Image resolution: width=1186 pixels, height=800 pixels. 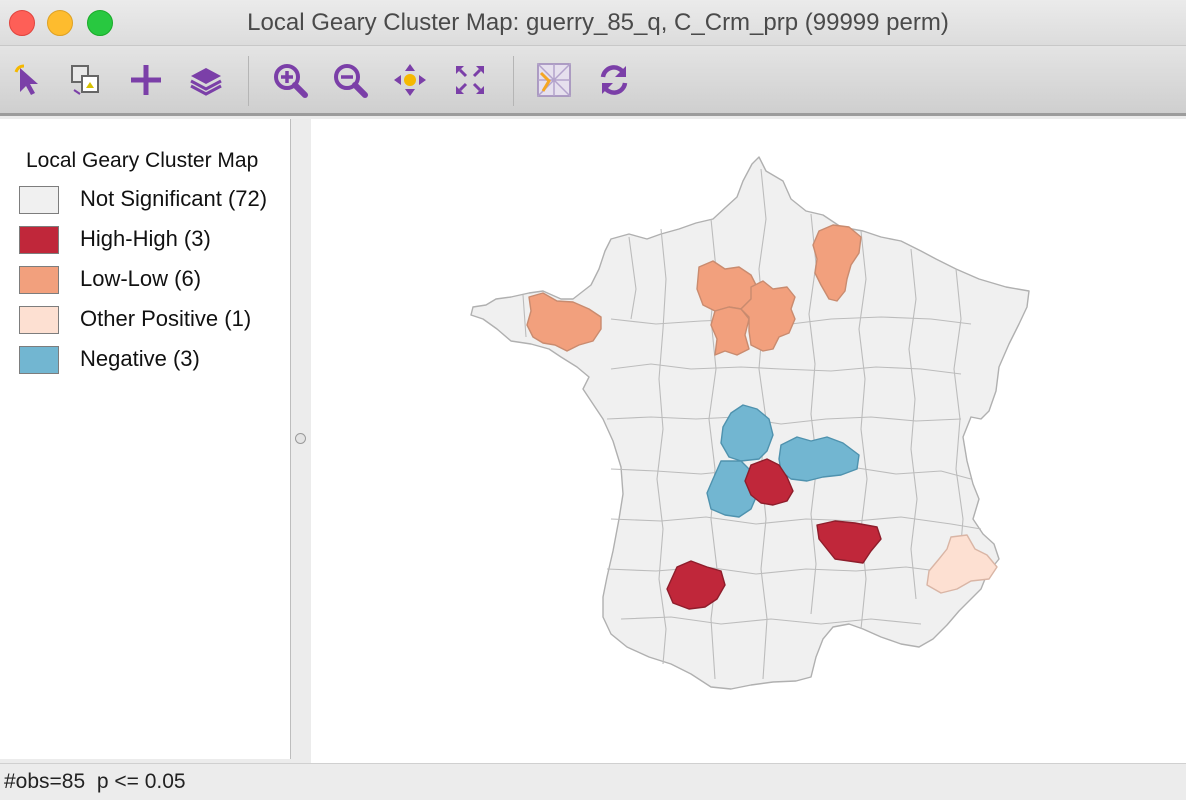 I want to click on select-arrow-icon, so click(x=28, y=80).